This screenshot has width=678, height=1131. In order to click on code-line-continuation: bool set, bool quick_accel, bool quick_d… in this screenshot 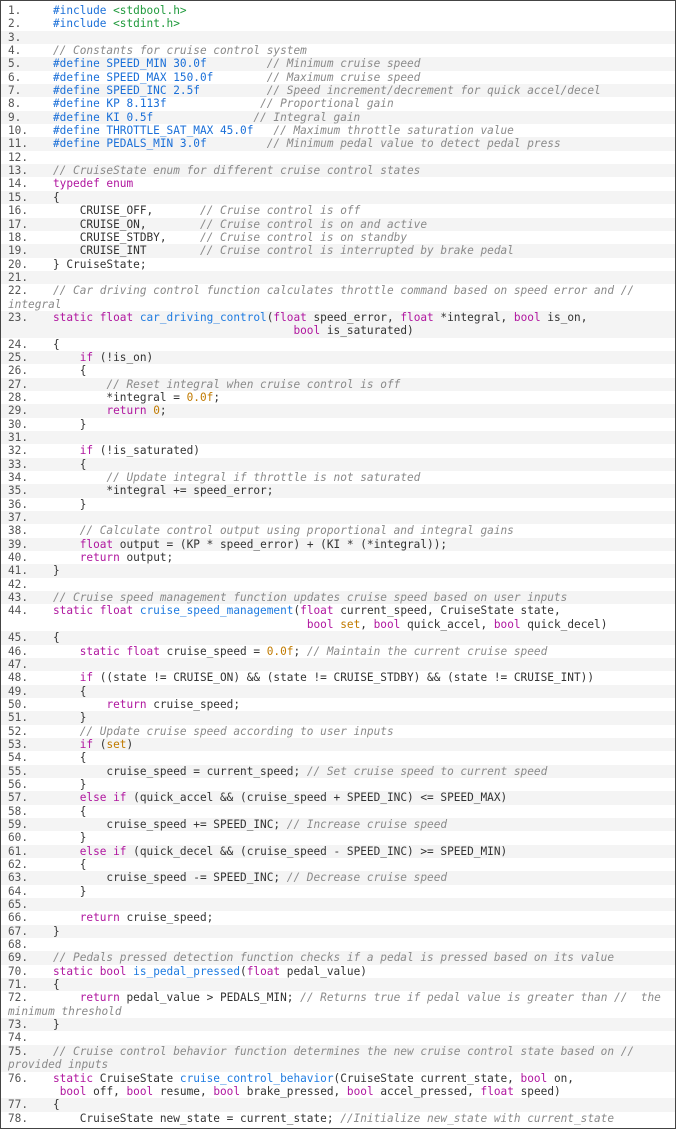, I will do `click(338, 624)`.